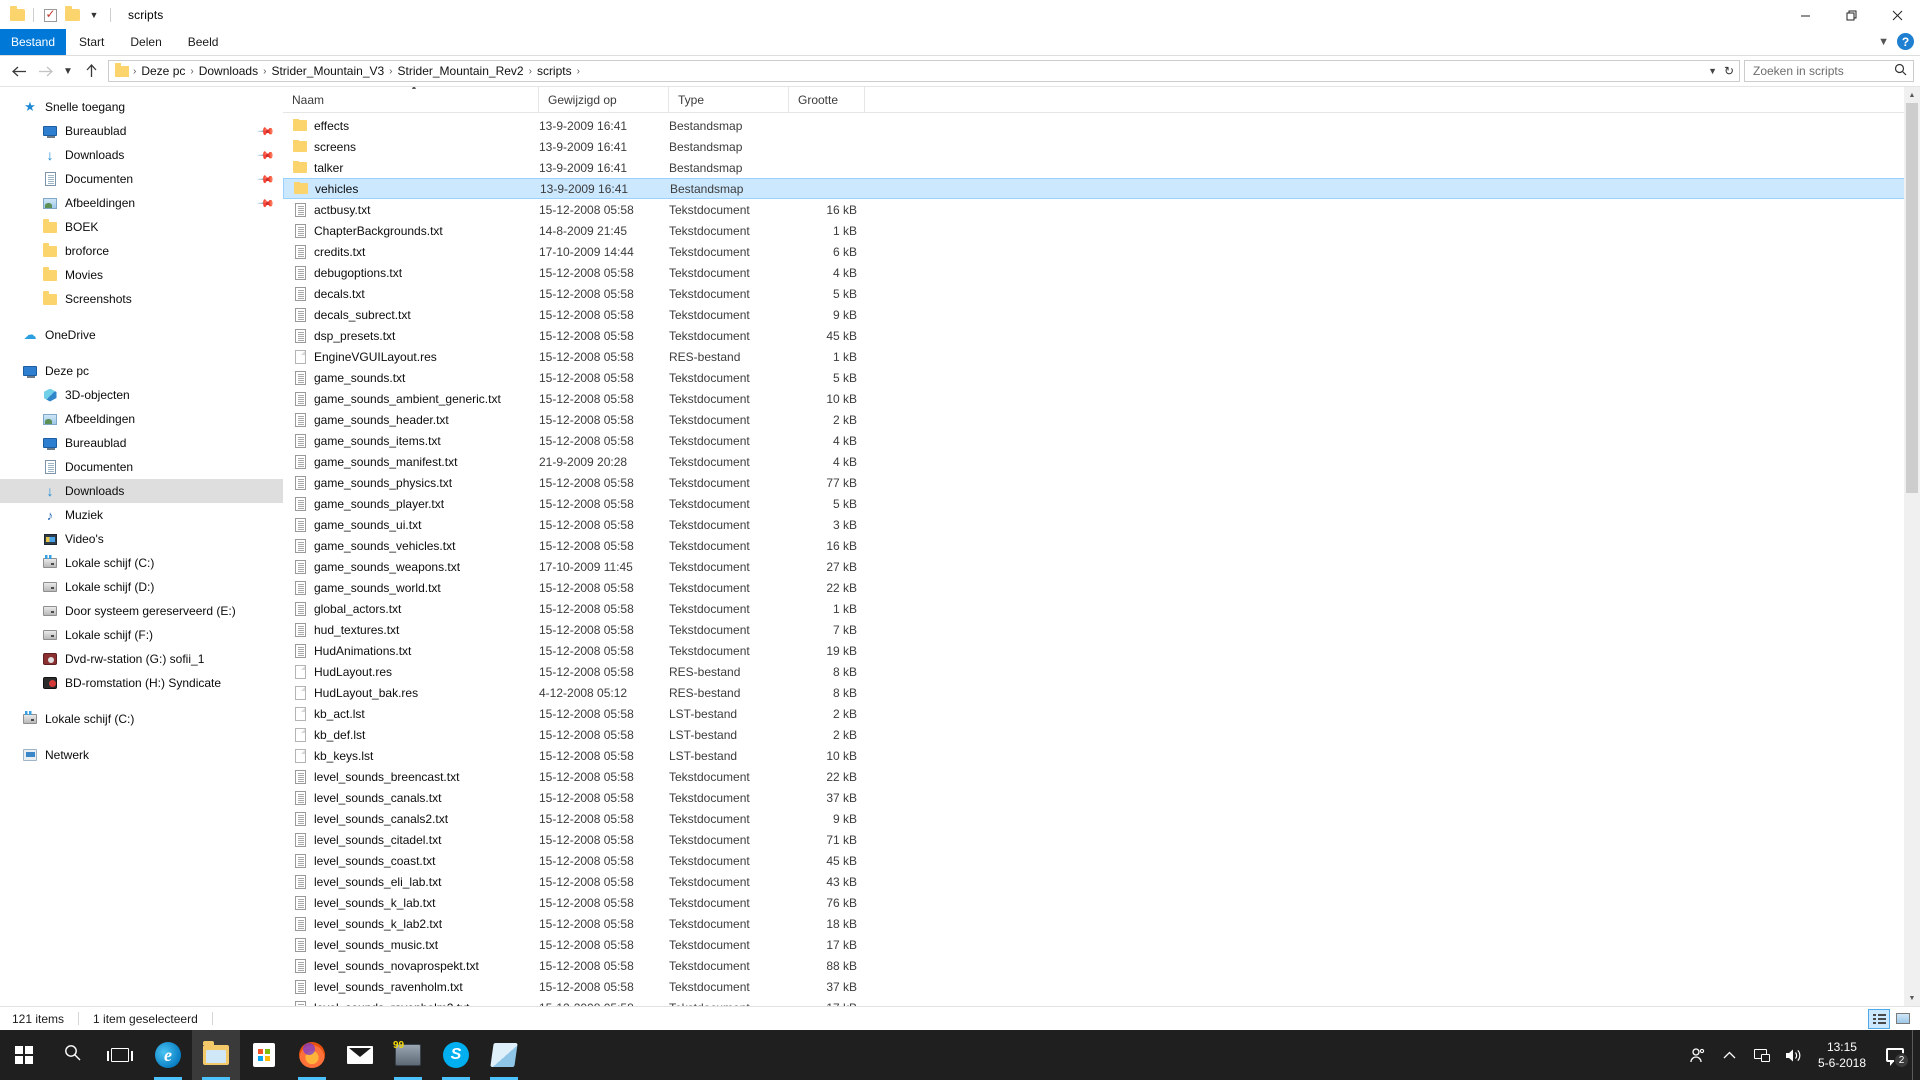 The image size is (1920, 1080). What do you see at coordinates (50, 15) in the screenshot?
I see `properties-checkbox-icon` at bounding box center [50, 15].